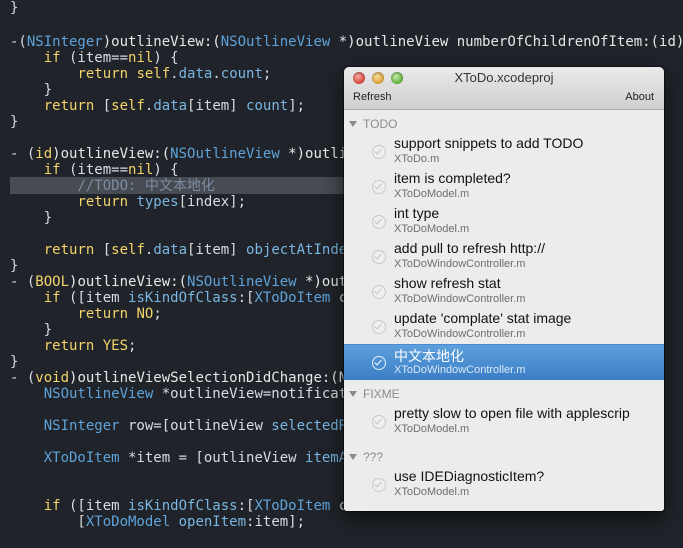 This screenshot has width=683, height=548. I want to click on code-token: types, so click(157, 202).